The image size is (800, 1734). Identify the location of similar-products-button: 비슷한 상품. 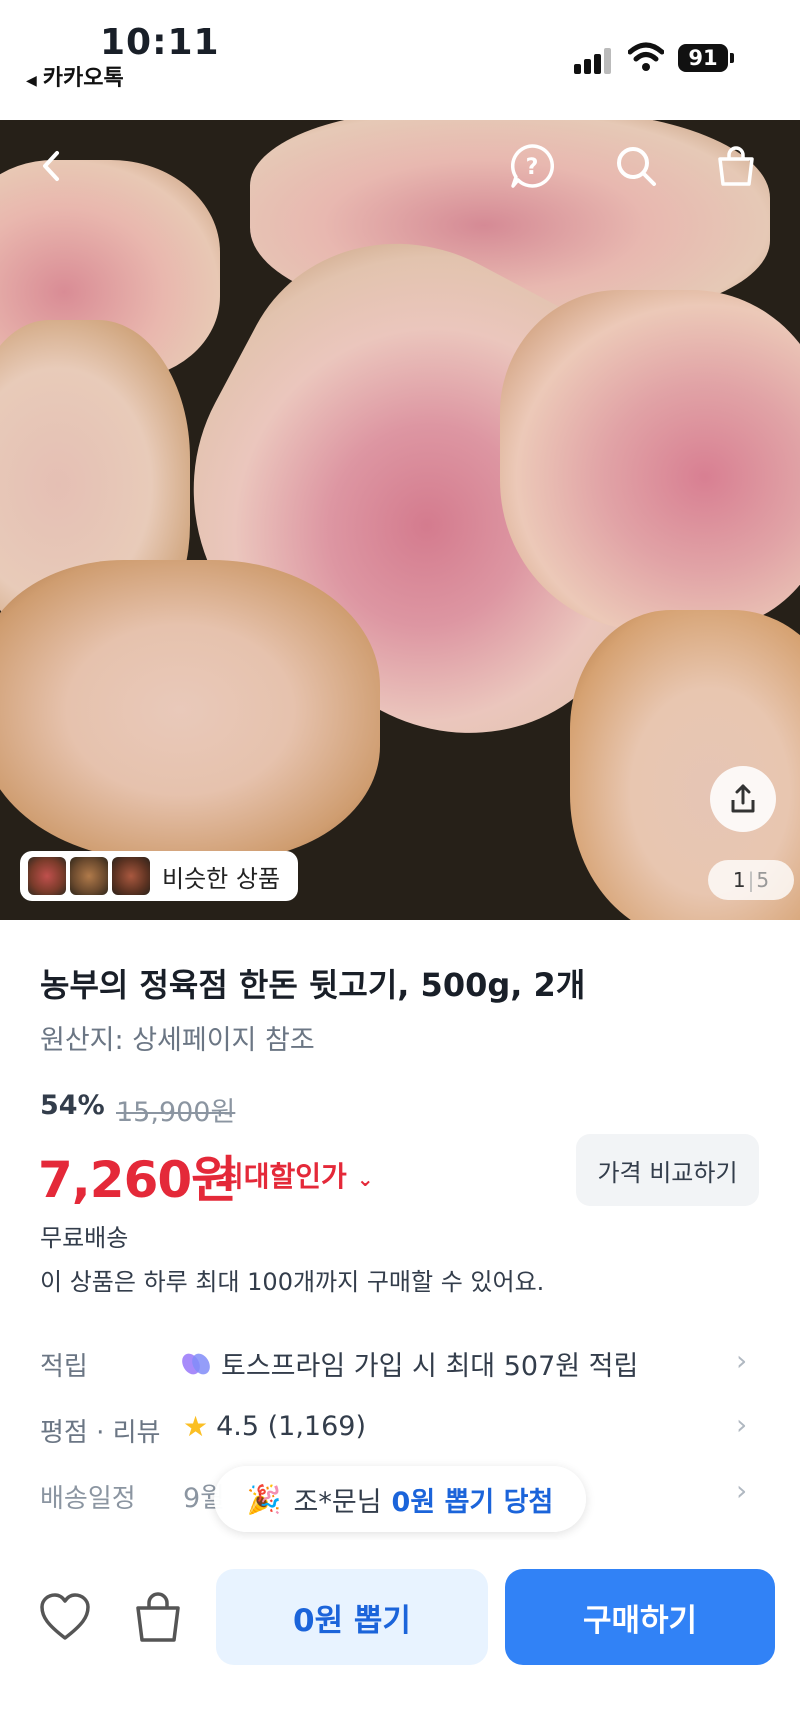
(159, 876).